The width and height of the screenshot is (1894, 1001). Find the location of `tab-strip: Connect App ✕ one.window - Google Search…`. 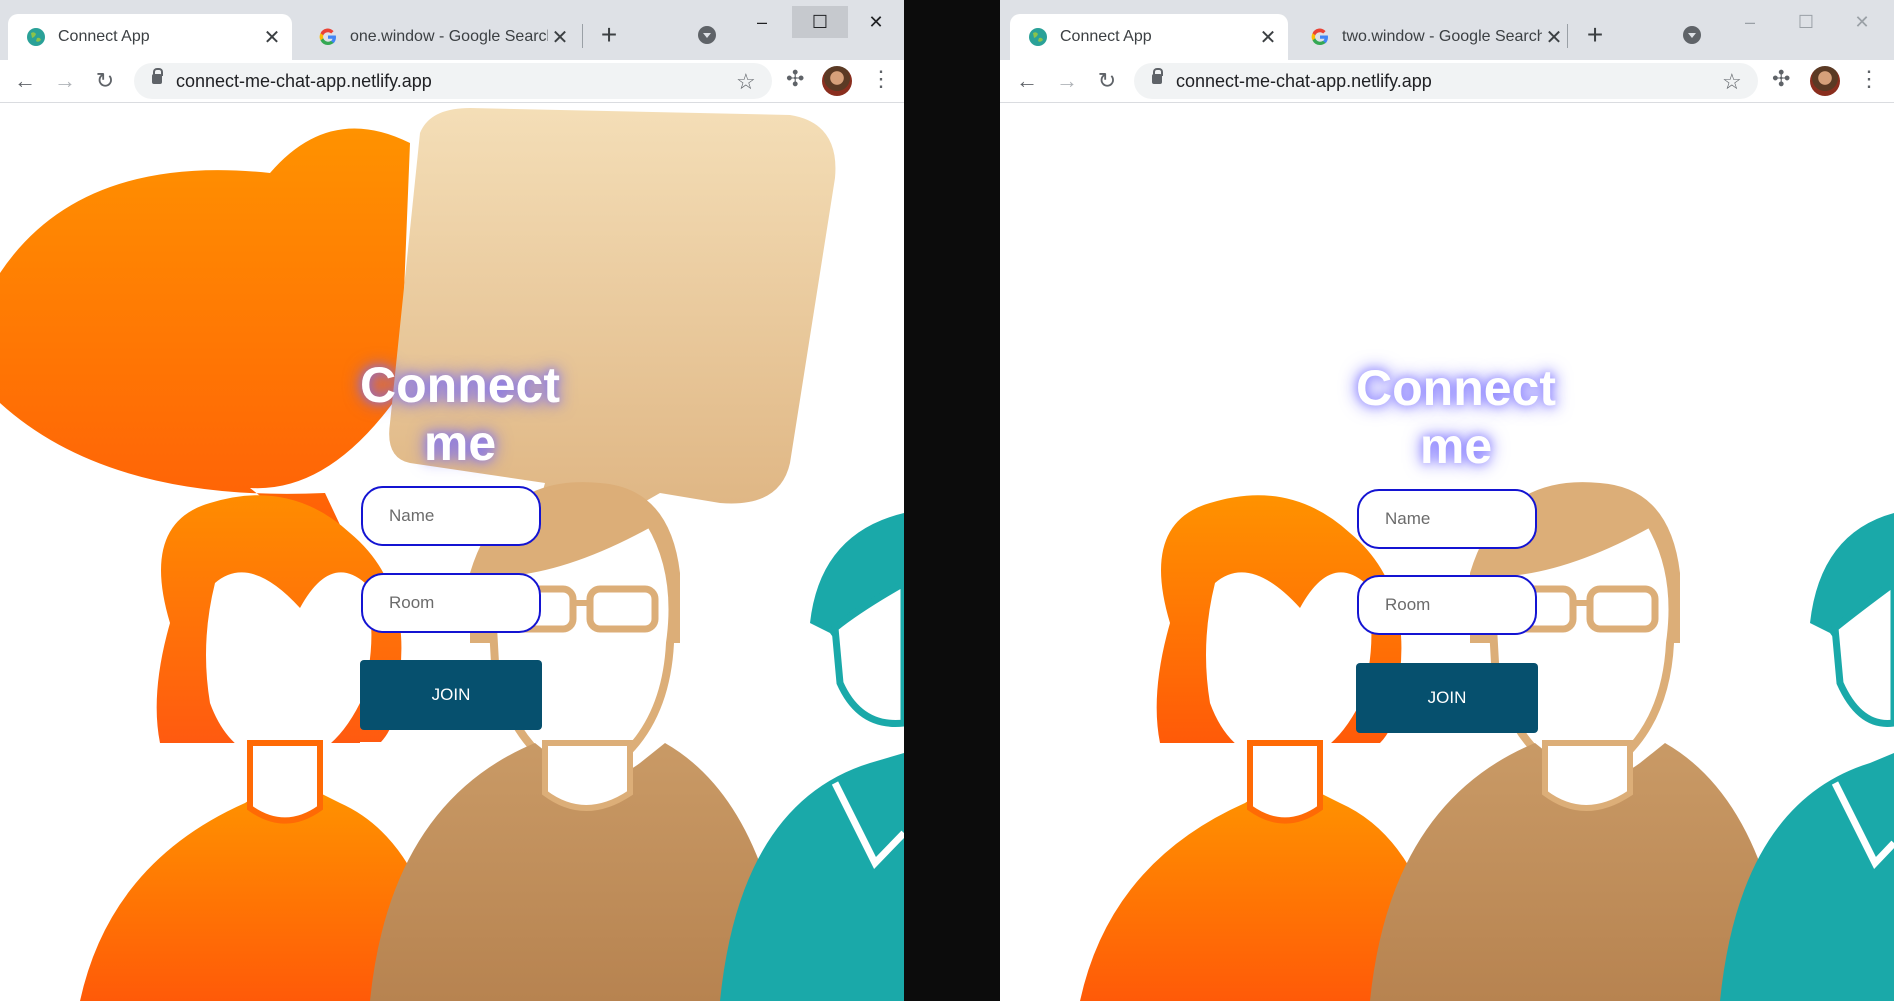

tab-strip: Connect App ✕ one.window - Google Search… is located at coordinates (452, 30).